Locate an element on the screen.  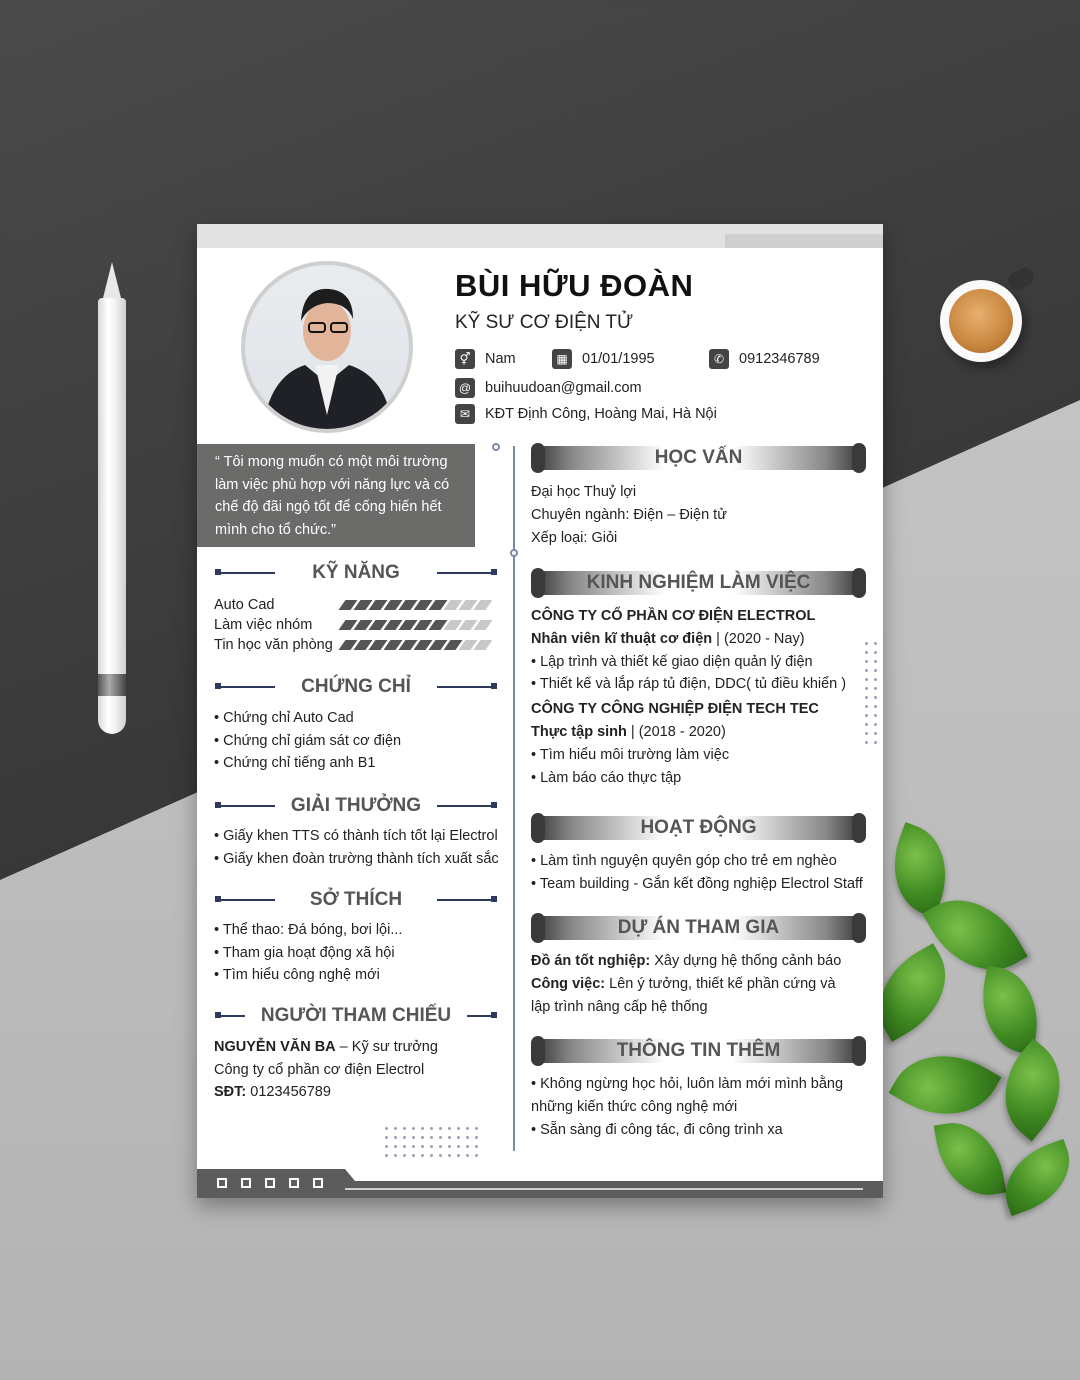
reference-company: Công ty cổ phần cơ điện Electrol is located at coordinates (319, 1069).